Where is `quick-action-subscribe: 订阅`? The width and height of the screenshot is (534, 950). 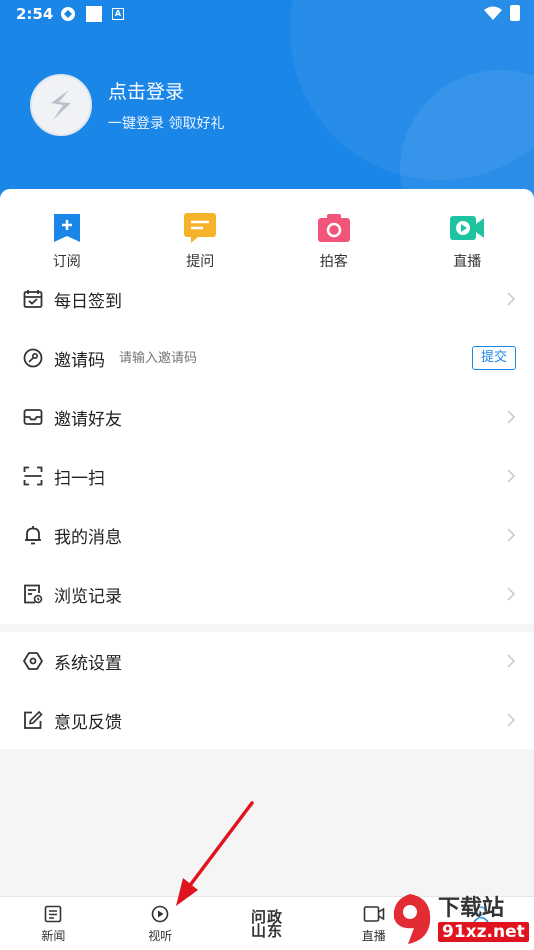
quick-action-subscribe: 订阅 is located at coordinates (67, 241).